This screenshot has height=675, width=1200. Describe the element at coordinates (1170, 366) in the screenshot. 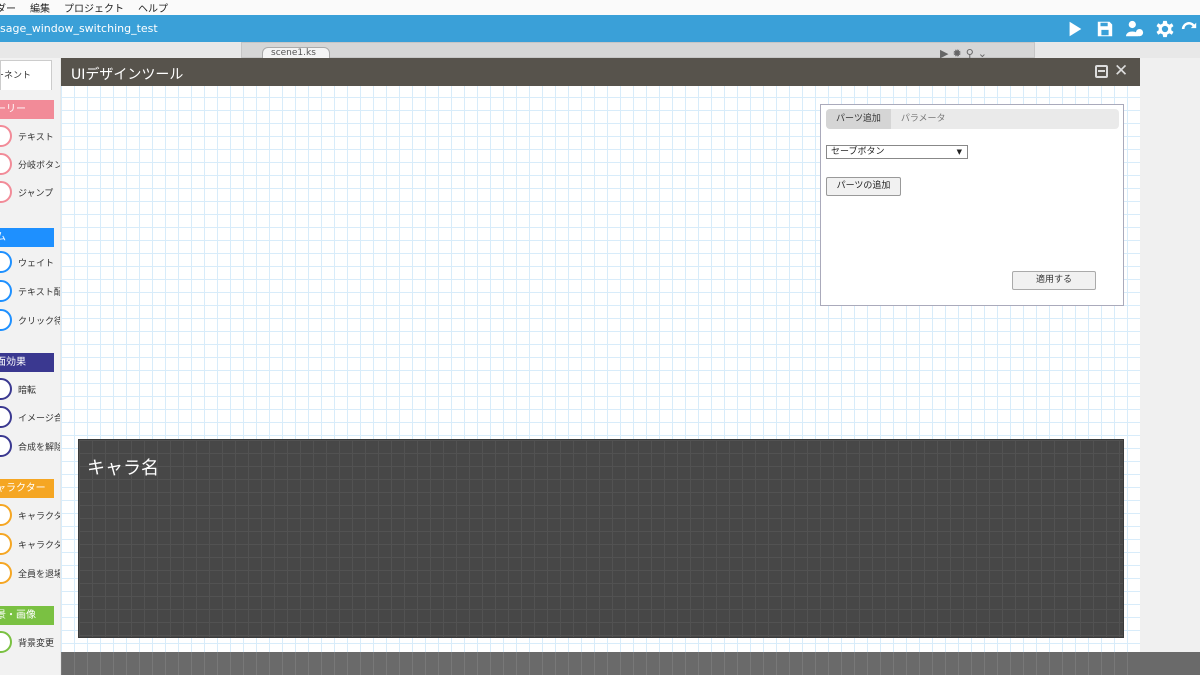

I see `right-panel` at that location.